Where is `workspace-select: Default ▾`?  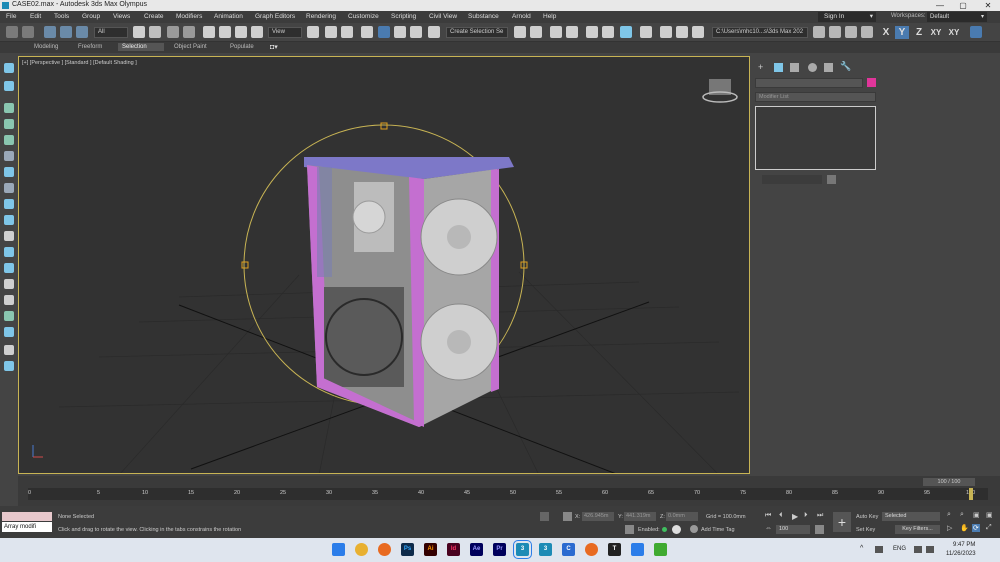
workspace-select: Default ▾ is located at coordinates (957, 17).